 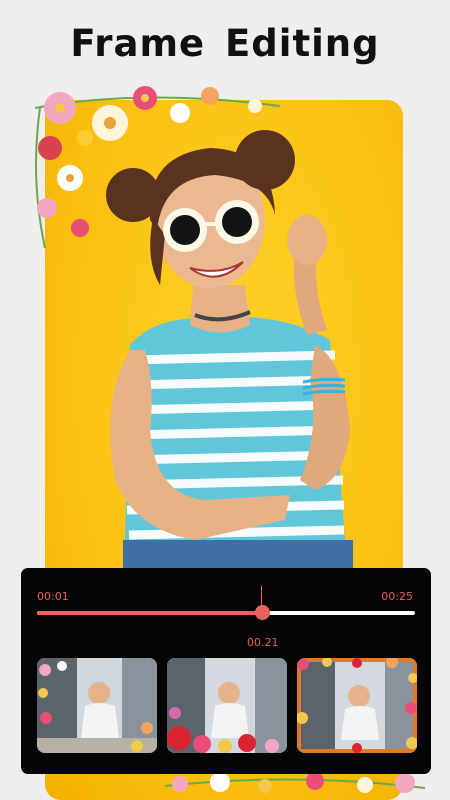 What do you see at coordinates (263, 642) in the screenshot?
I see `current-time-label: 00.21` at bounding box center [263, 642].